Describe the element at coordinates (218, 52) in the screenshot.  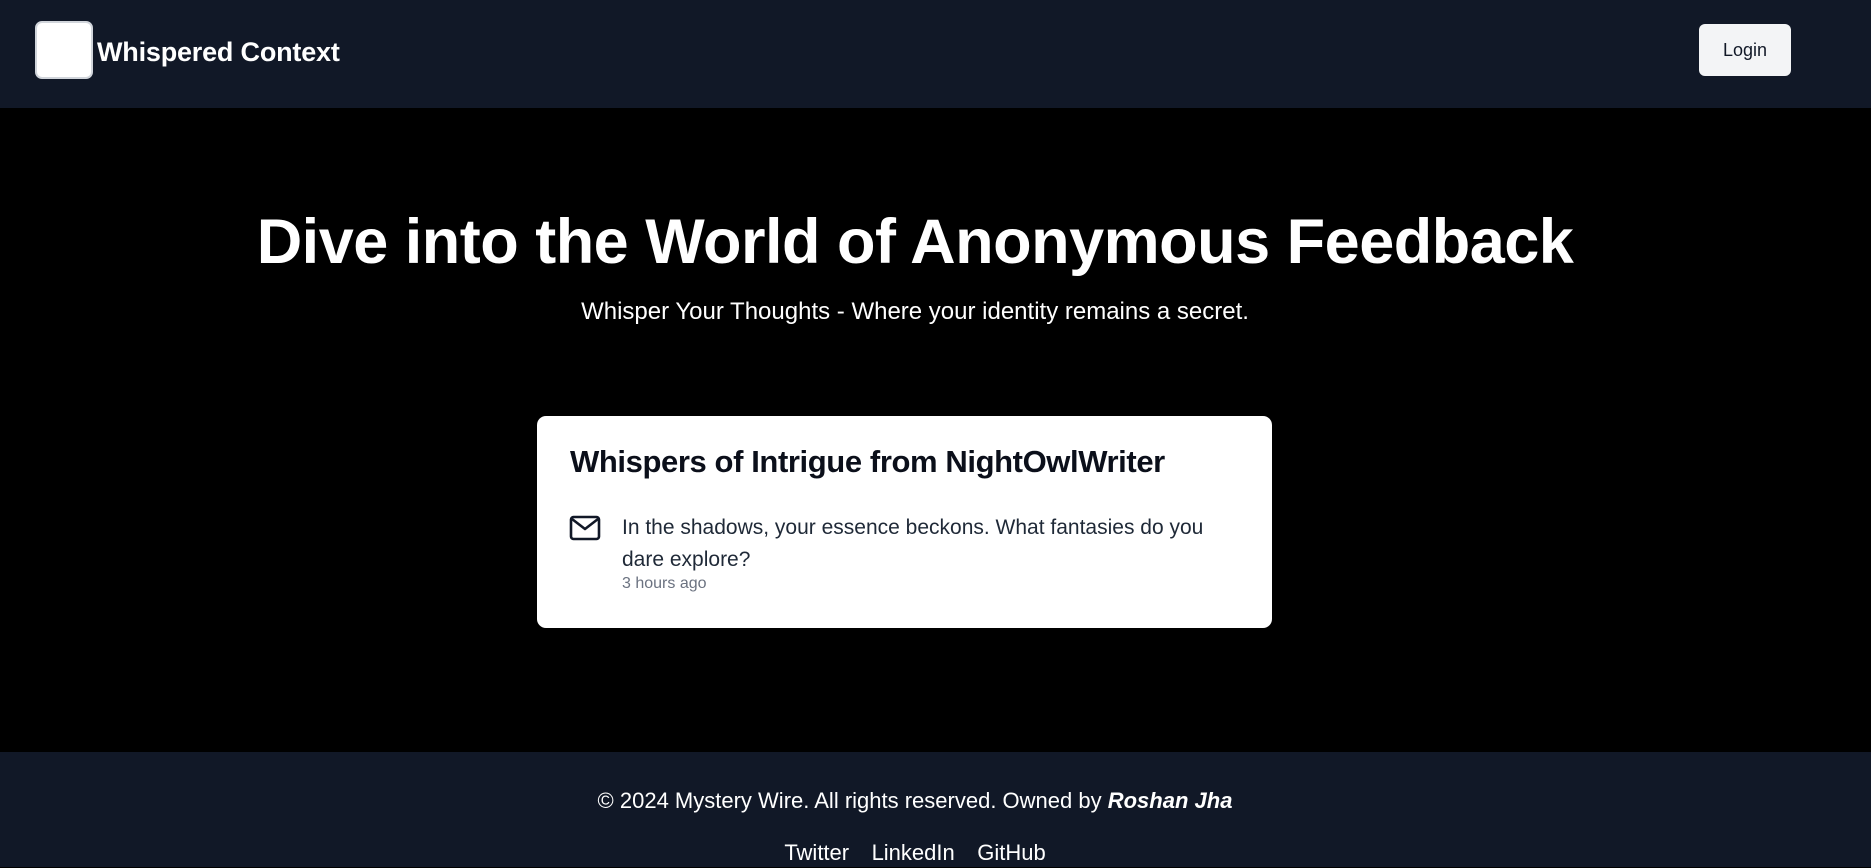
I see `site-brand: Whispered Context` at that location.